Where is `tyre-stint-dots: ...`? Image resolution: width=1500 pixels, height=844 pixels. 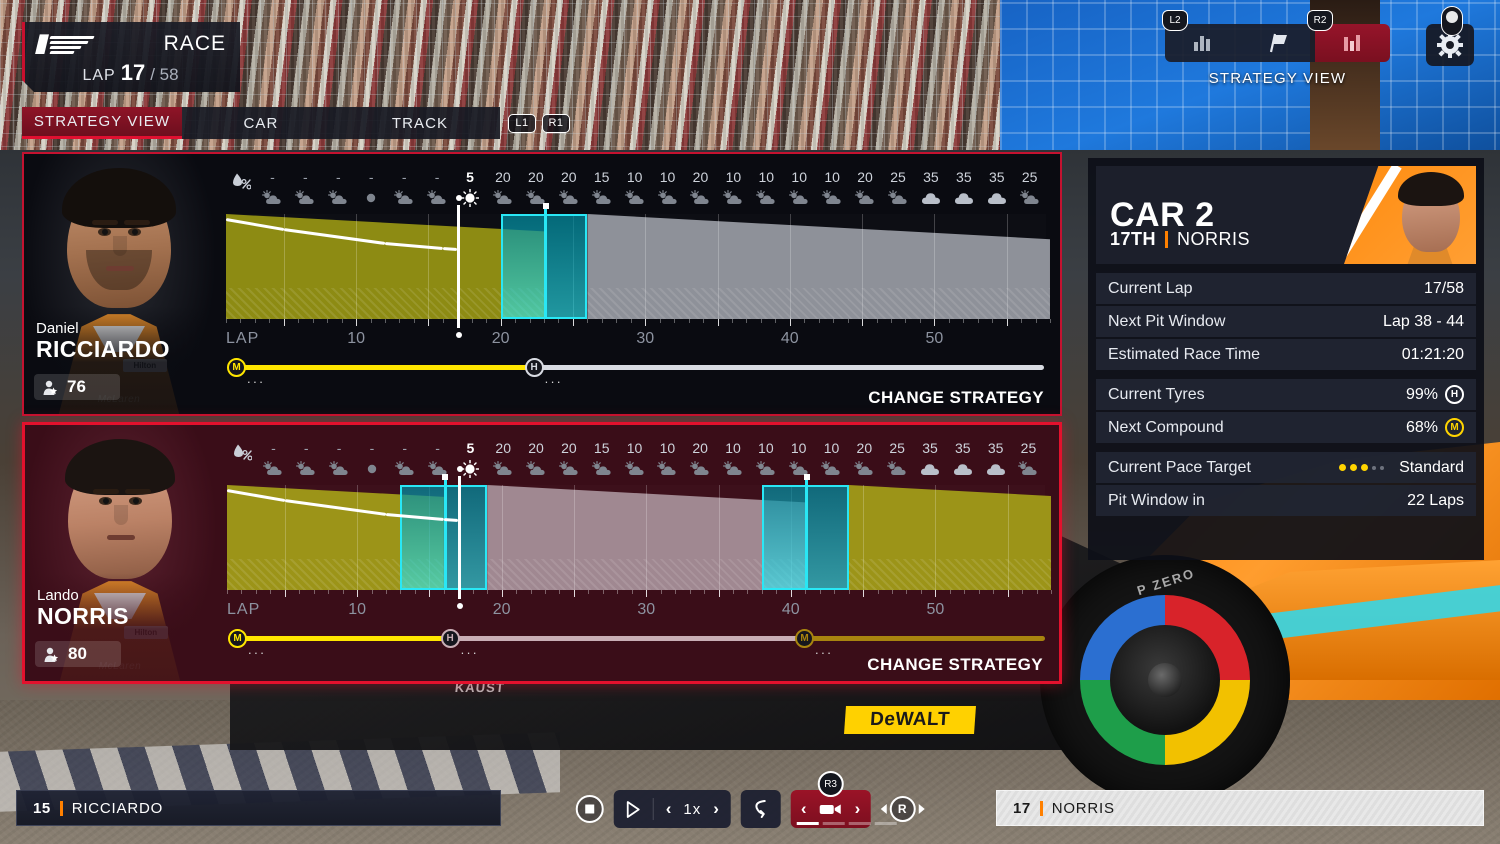 tyre-stint-dots: ... is located at coordinates (257, 649).